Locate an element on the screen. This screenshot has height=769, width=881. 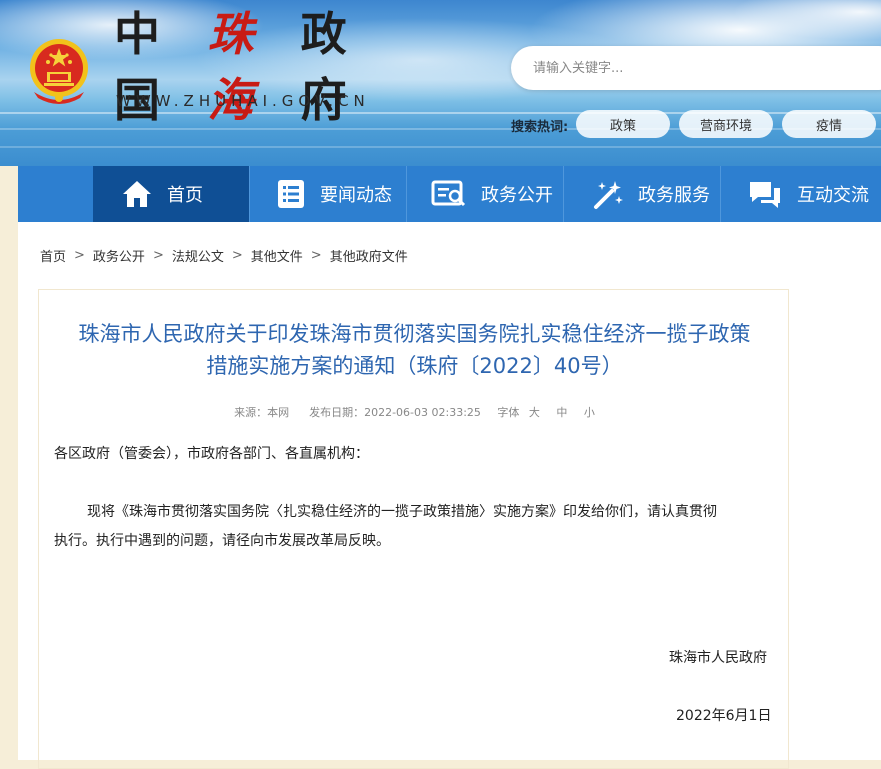
article-signature: 珠海市人民政府 is located at coordinates (718, 658).